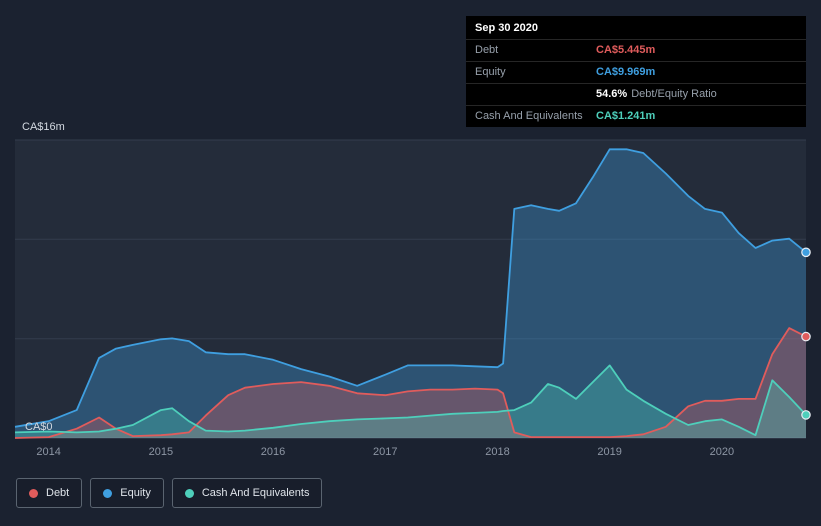  I want to click on debt-dot-icon, so click(33, 493).